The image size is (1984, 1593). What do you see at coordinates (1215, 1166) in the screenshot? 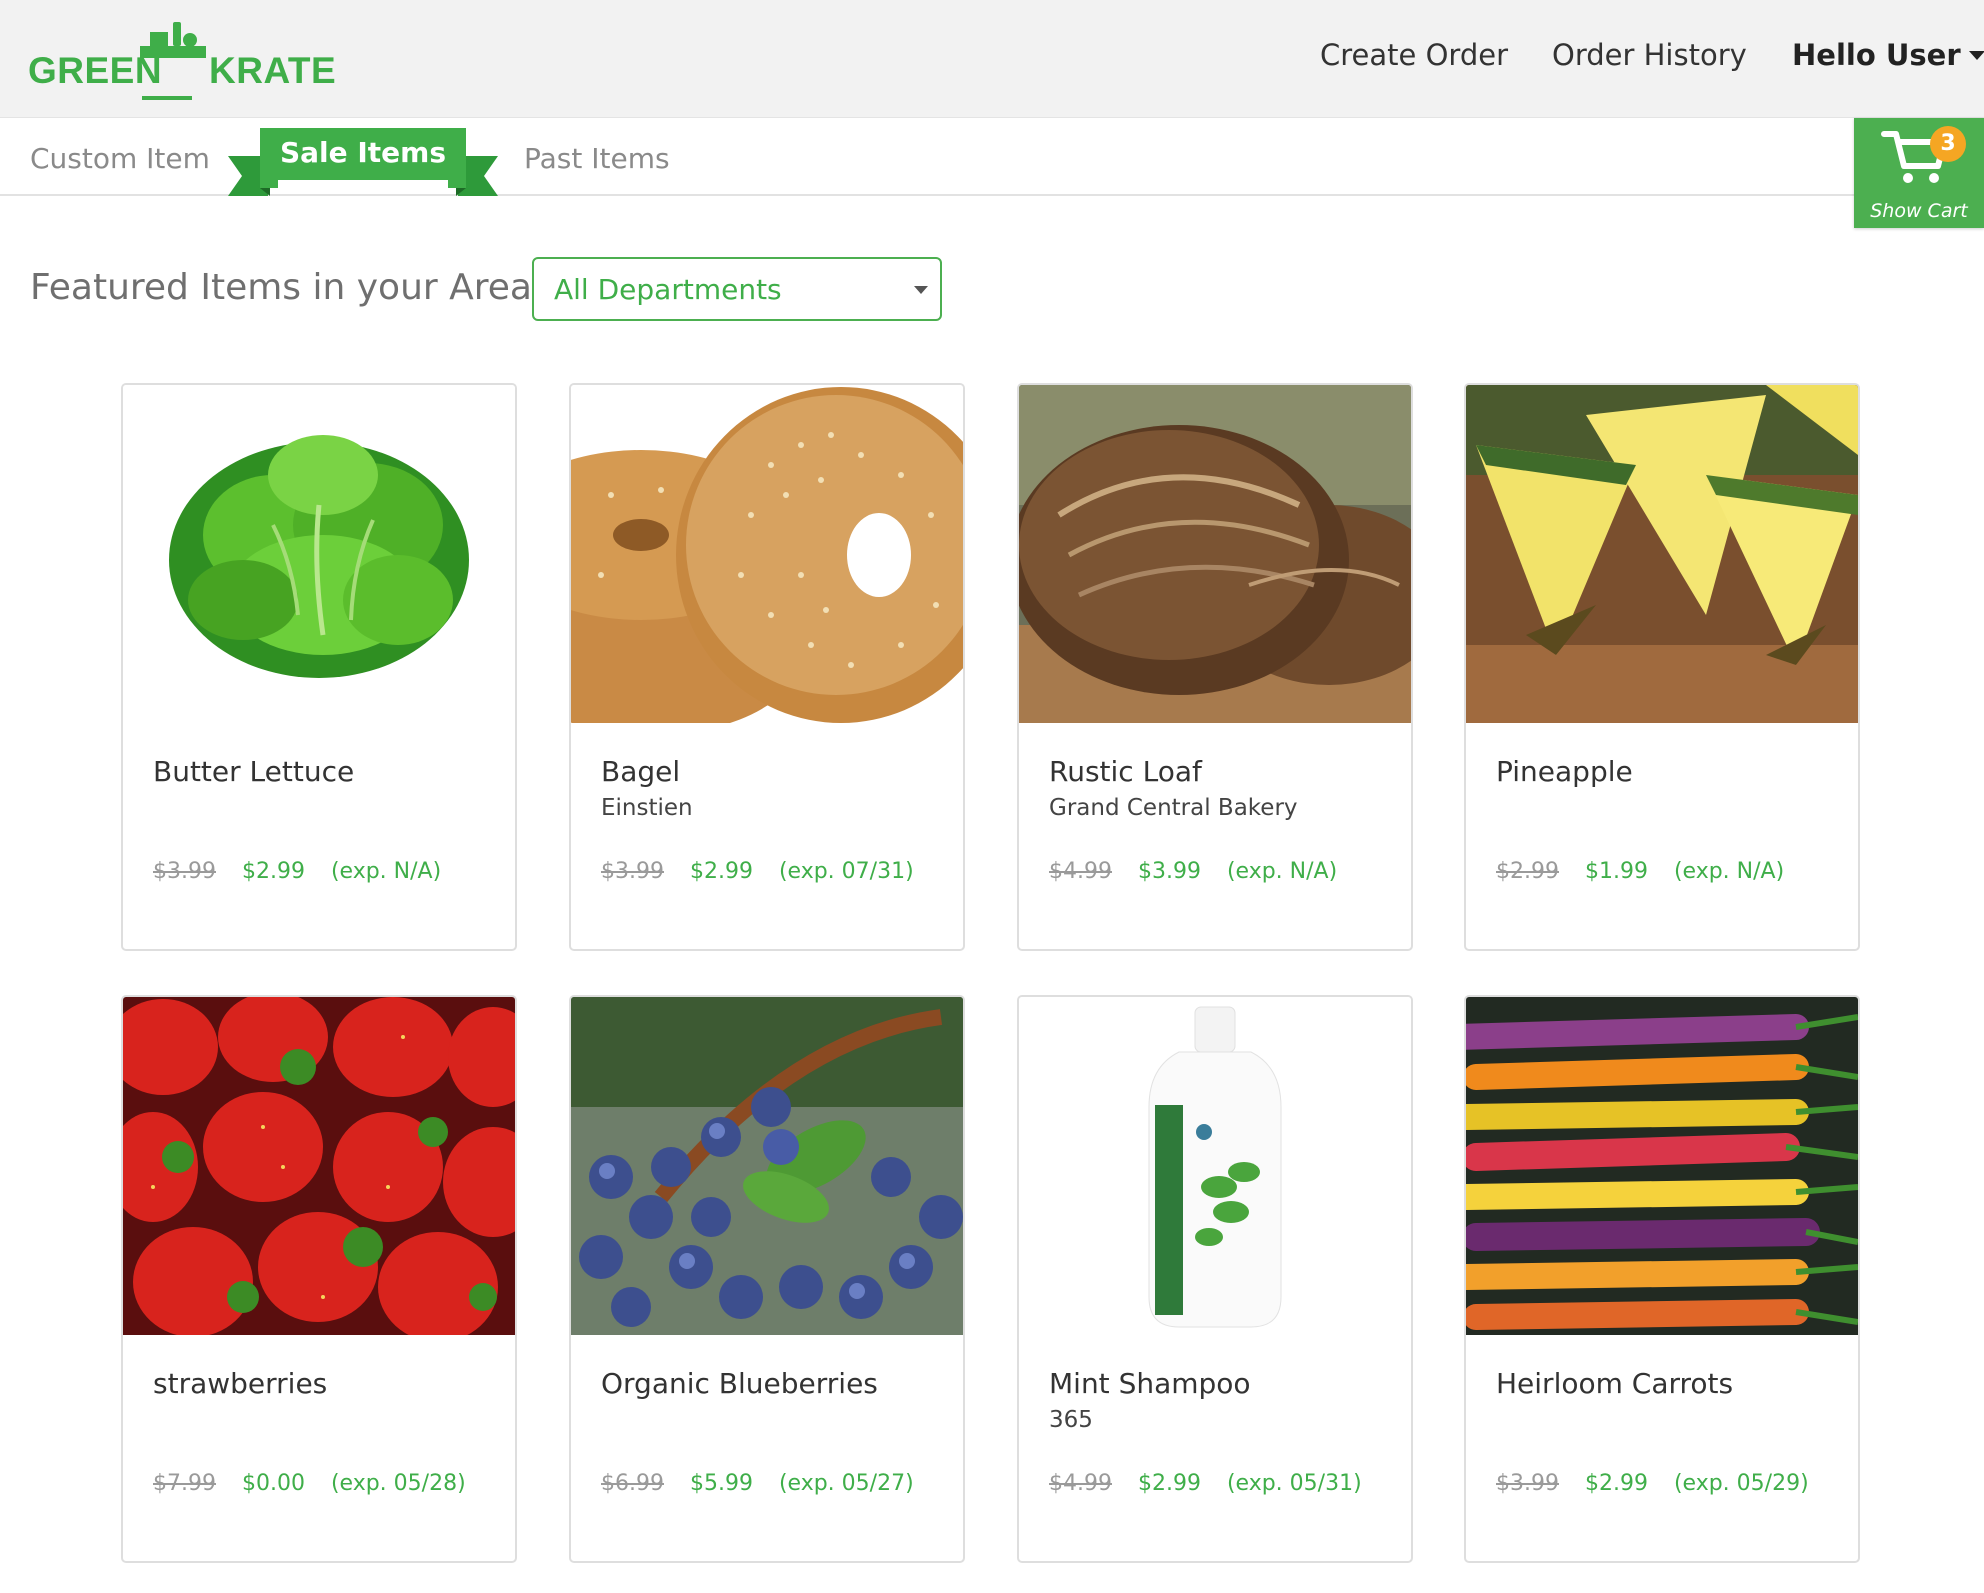
I see `shampoo-photo` at bounding box center [1215, 1166].